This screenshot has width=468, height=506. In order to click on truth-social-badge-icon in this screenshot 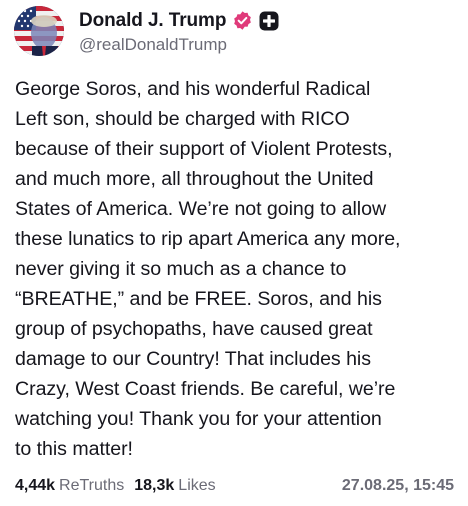, I will do `click(269, 21)`.